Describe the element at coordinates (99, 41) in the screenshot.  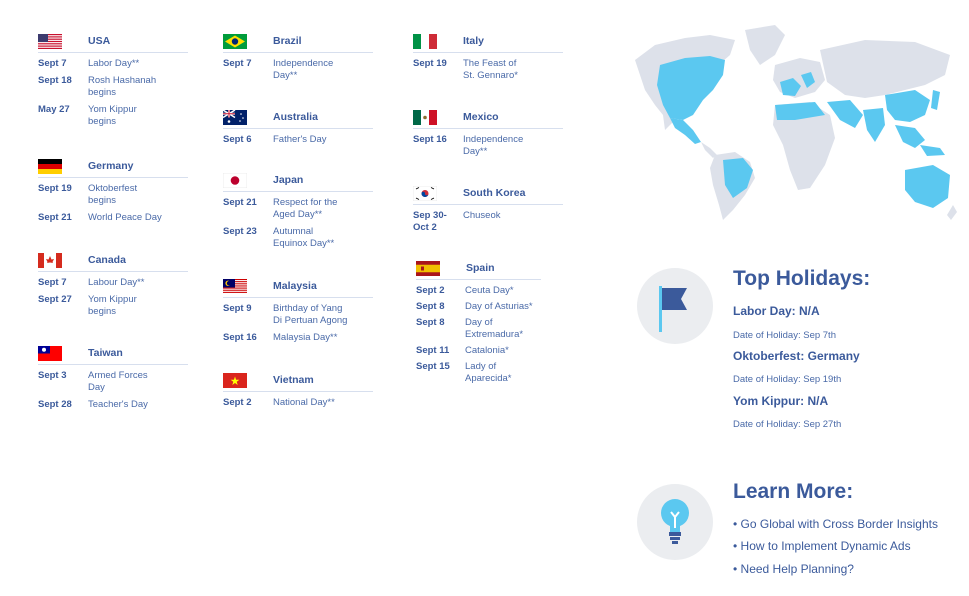
I see `country-name: USA` at that location.